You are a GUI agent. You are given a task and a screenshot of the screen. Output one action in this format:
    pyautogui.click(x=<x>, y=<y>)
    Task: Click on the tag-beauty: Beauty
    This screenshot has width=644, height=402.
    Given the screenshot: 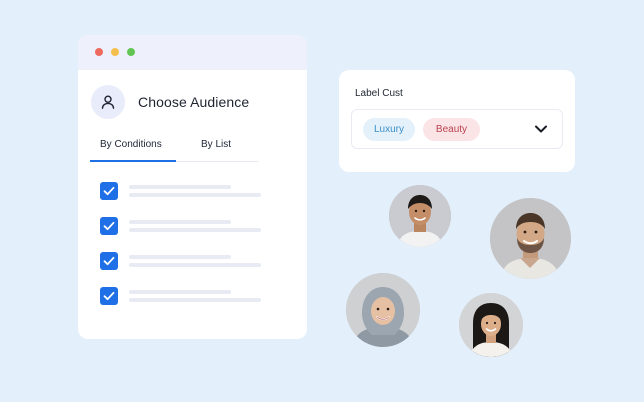 What is the action you would take?
    pyautogui.click(x=451, y=129)
    